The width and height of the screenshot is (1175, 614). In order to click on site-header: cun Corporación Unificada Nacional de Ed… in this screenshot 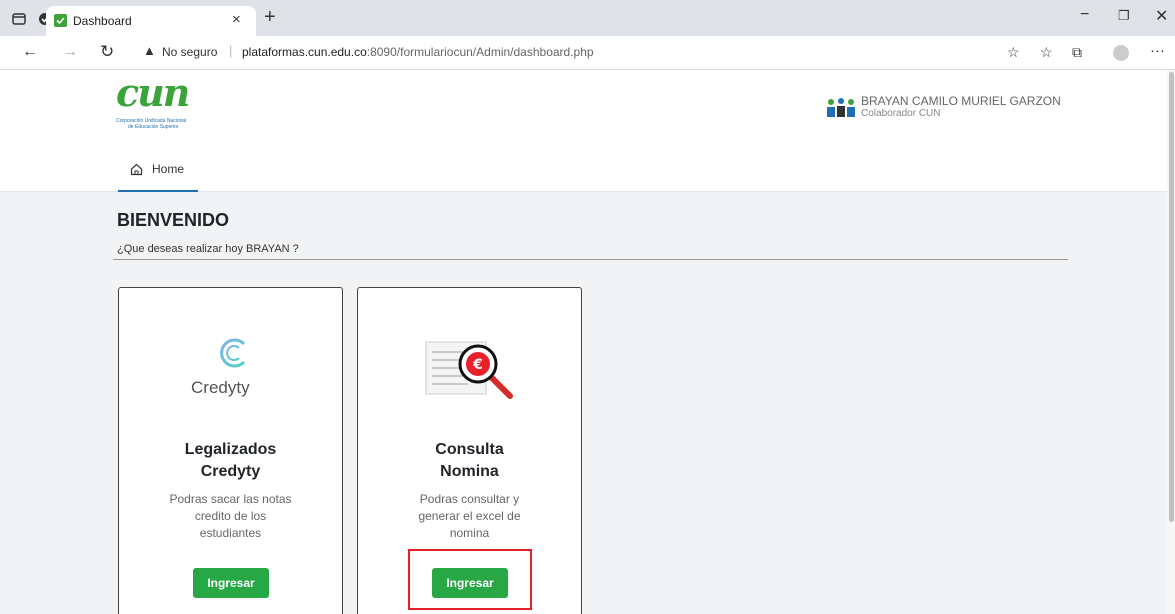, I will do `click(583, 108)`.